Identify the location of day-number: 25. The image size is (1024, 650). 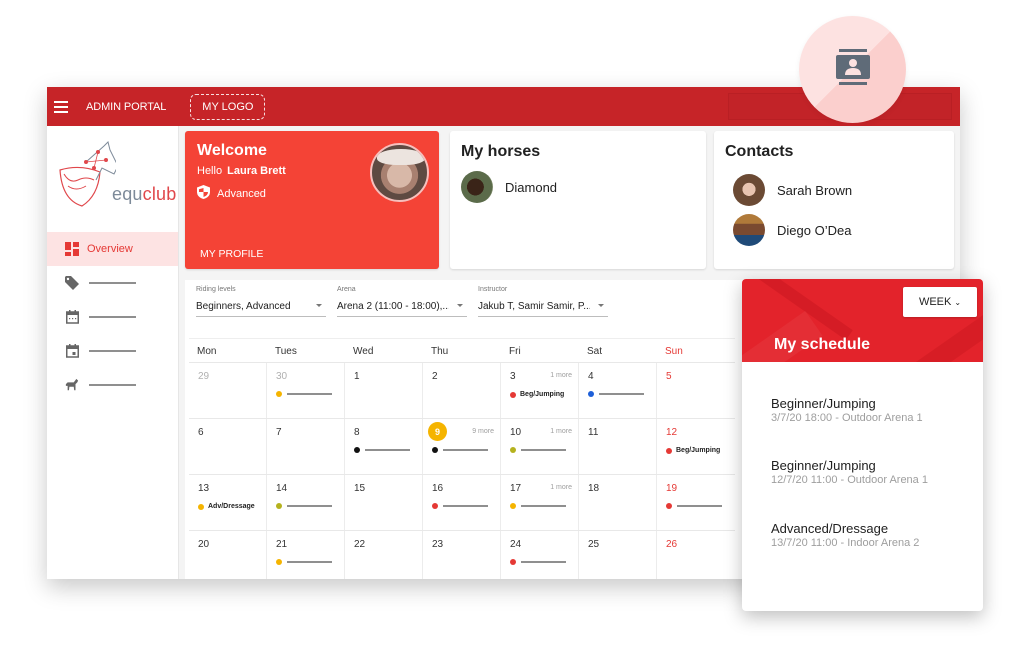
(594, 544).